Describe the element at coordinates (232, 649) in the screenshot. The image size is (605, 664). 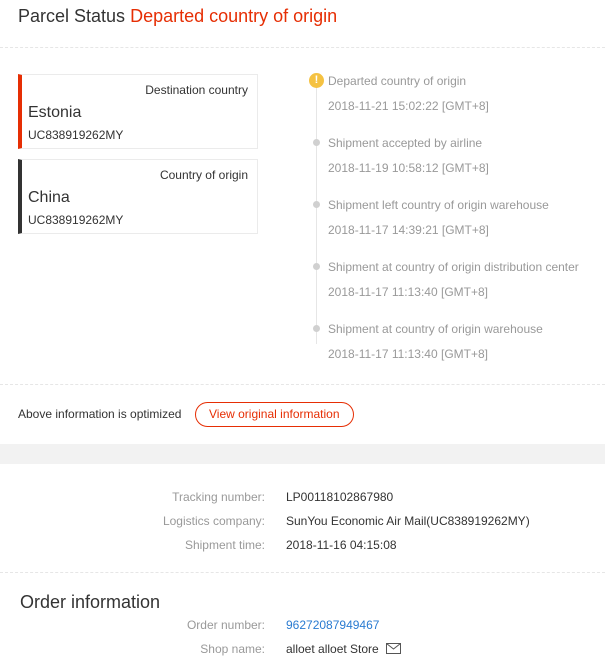
I see `shop-name-label: Shop name:` at that location.